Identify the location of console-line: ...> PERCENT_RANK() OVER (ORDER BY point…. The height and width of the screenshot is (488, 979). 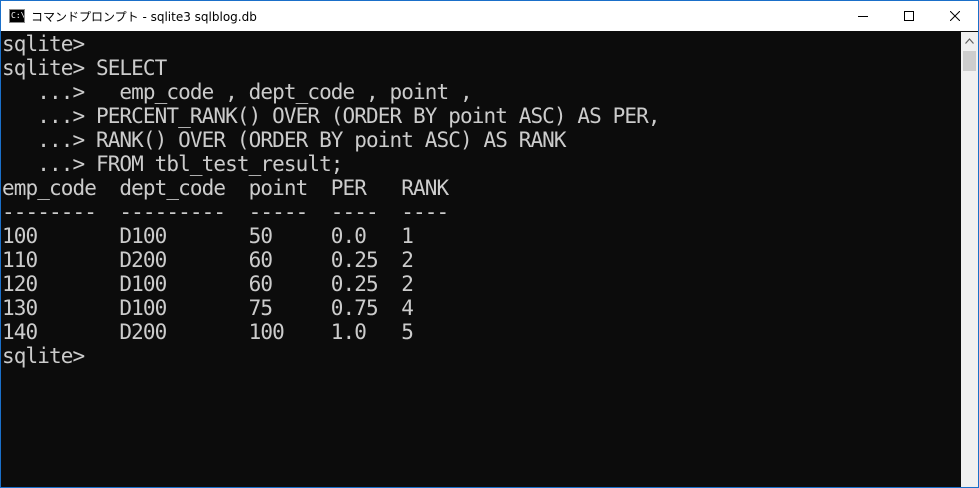
(331, 116).